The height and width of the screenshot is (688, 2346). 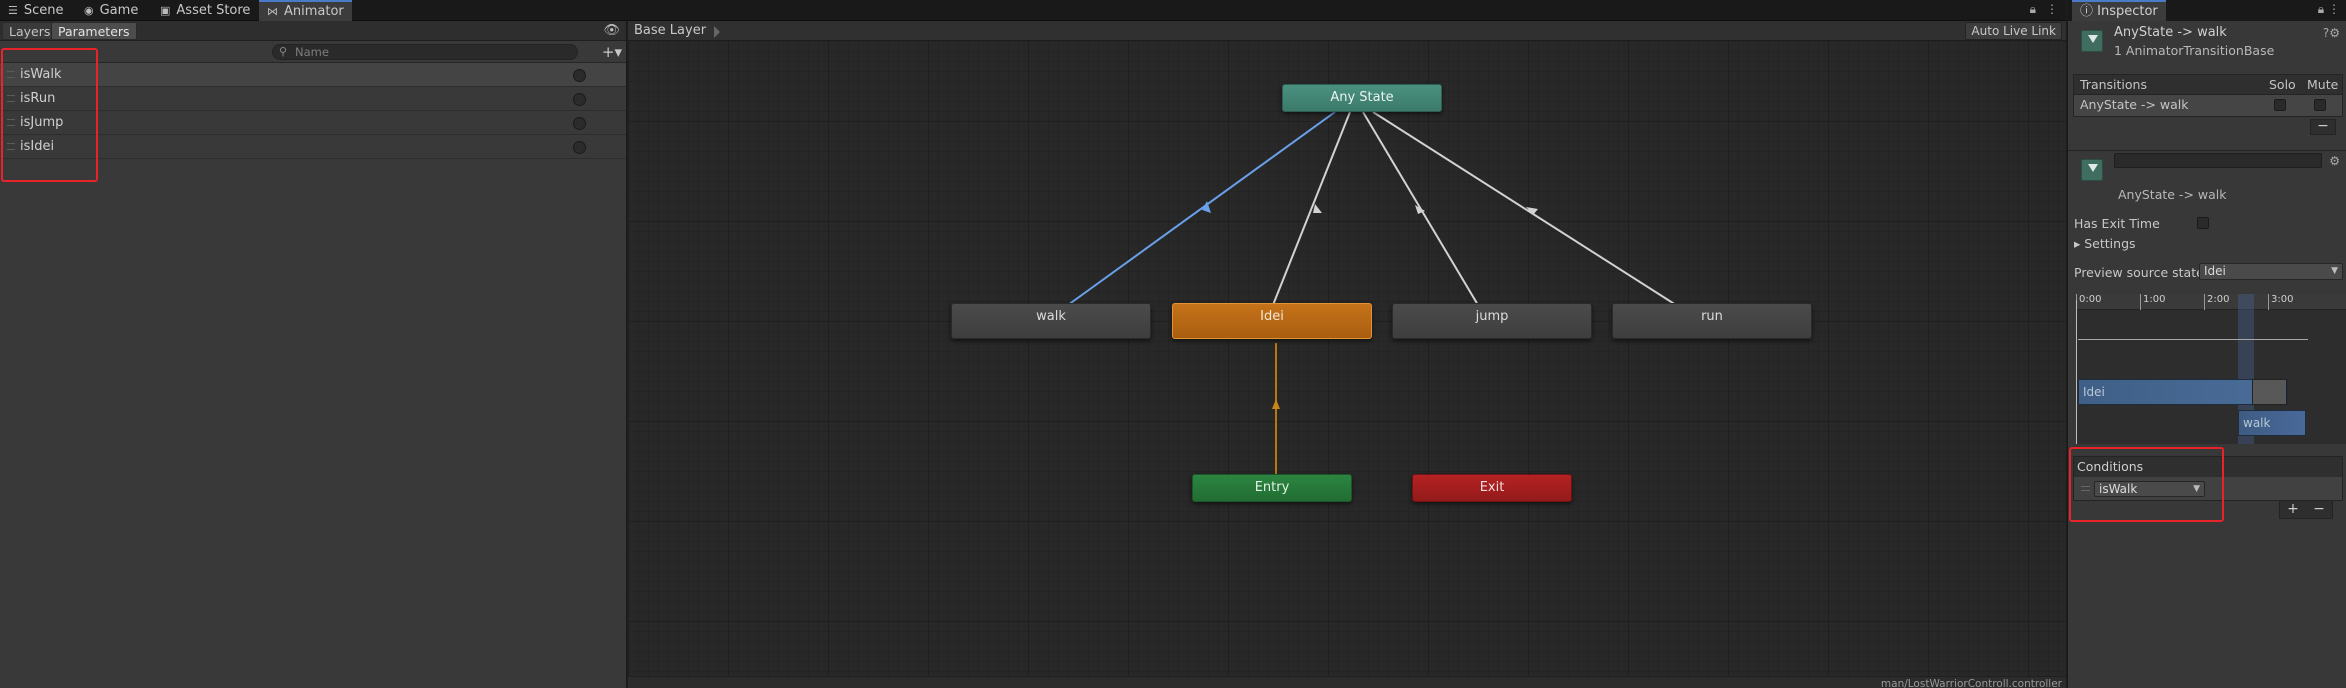 I want to click on inspector-subtitle: 1 AnimatorTransitionBase, so click(x=2194, y=50).